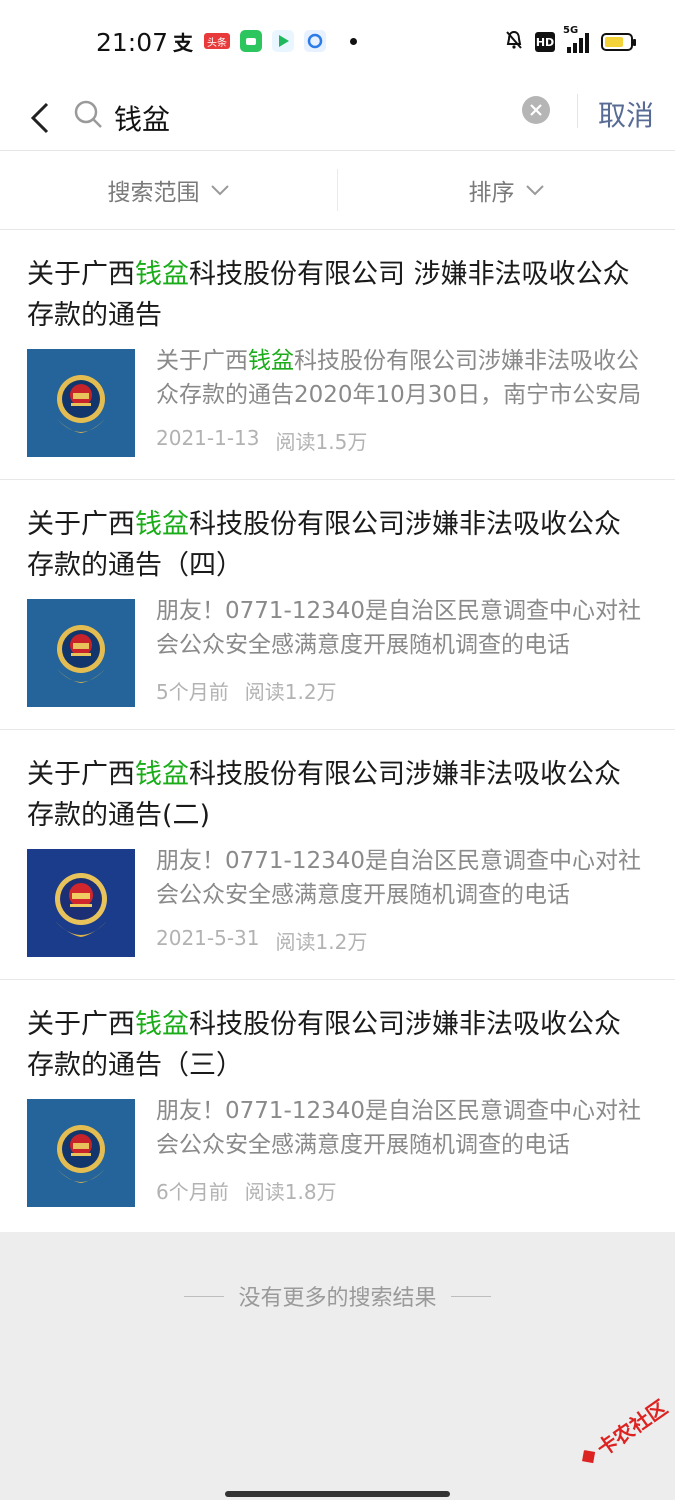 The image size is (675, 1500). I want to click on status-time: 21:07, so click(132, 42).